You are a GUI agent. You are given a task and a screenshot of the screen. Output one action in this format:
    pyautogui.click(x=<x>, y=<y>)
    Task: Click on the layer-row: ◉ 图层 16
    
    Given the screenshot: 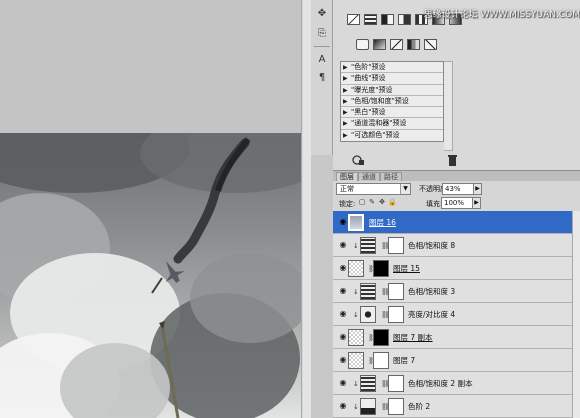 What is the action you would take?
    pyautogui.click(x=456, y=222)
    